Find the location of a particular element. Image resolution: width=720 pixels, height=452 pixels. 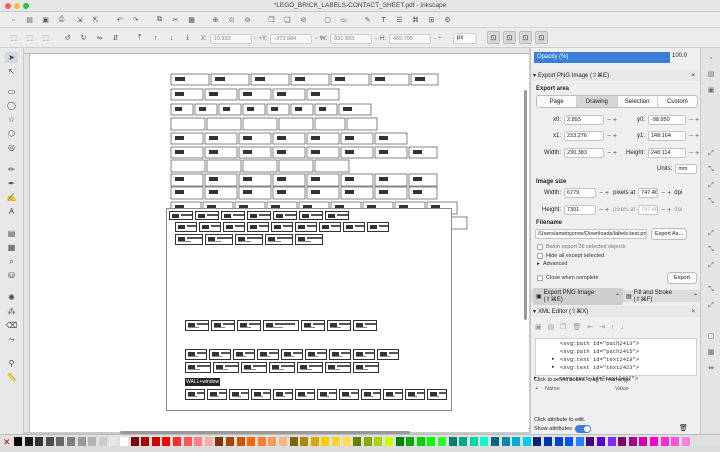

tab-custom: Custom is located at coordinates (677, 101).